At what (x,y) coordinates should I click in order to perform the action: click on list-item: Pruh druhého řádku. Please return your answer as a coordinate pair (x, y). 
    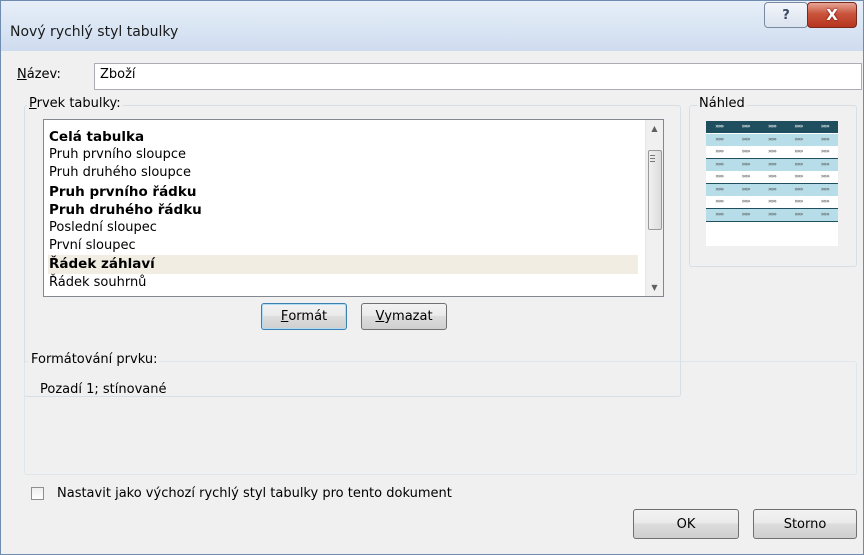
    Looking at the image, I should click on (343, 210).